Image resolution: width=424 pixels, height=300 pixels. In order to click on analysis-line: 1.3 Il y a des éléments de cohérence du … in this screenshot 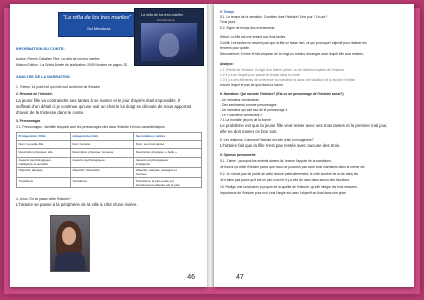, I will do `click(288, 80)`.